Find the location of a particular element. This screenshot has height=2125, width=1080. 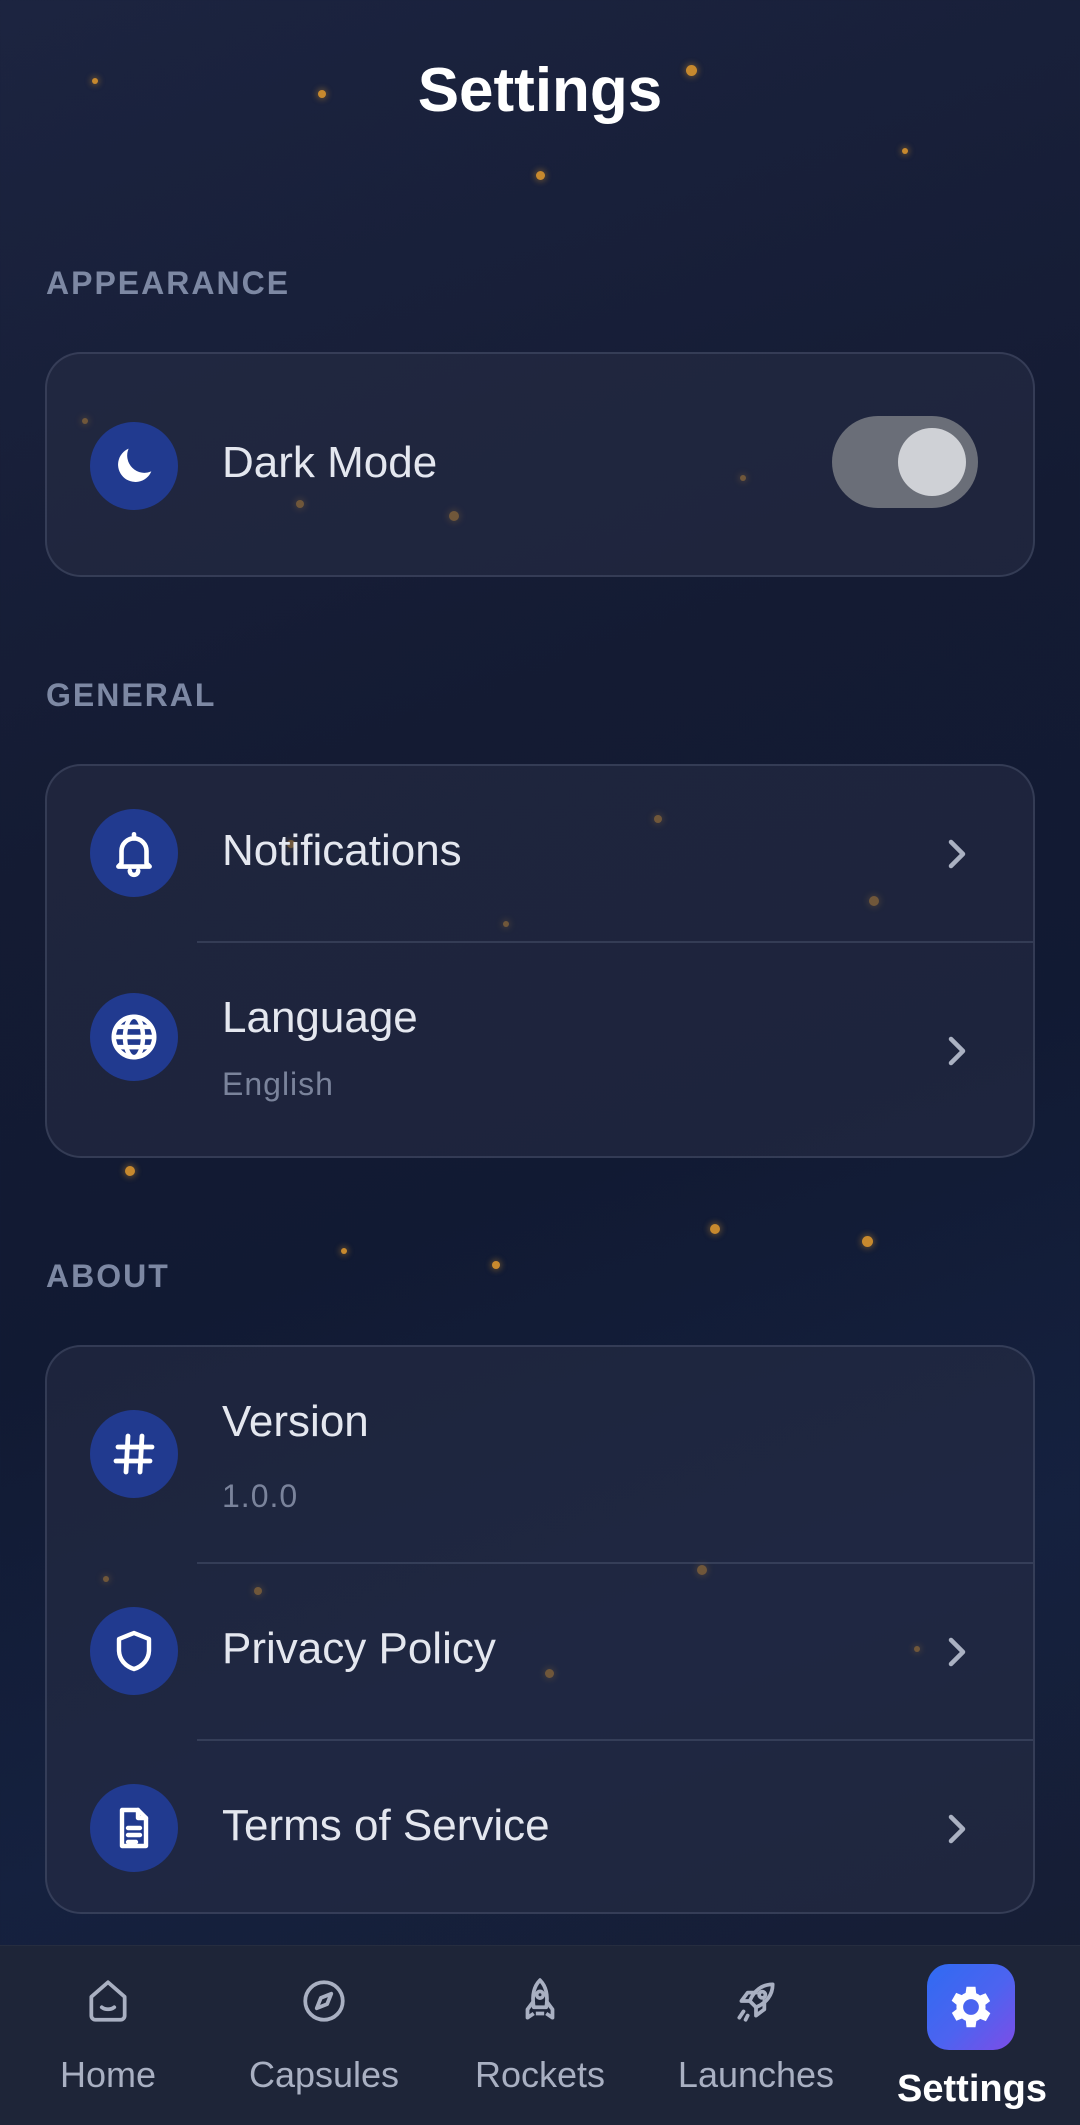

dark-mode-row: Dark Mode is located at coordinates (540, 464).